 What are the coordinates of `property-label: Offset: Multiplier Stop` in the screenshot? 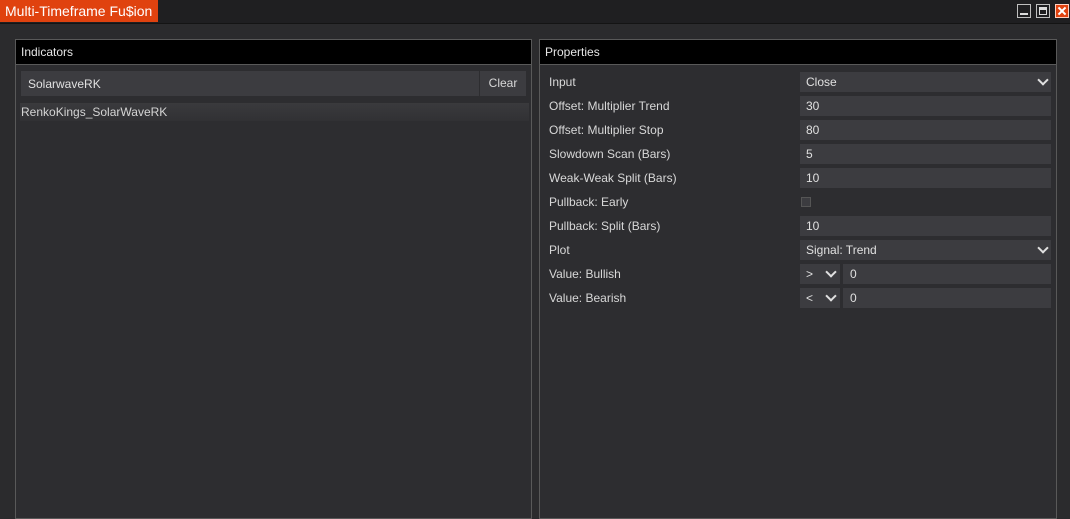 It's located at (606, 130).